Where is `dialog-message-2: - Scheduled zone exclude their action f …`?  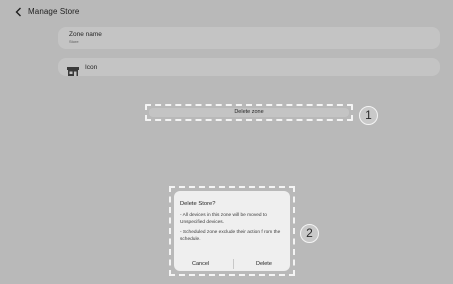
dialog-message-2: - Scheduled zone exclude their action f … is located at coordinates (230, 236).